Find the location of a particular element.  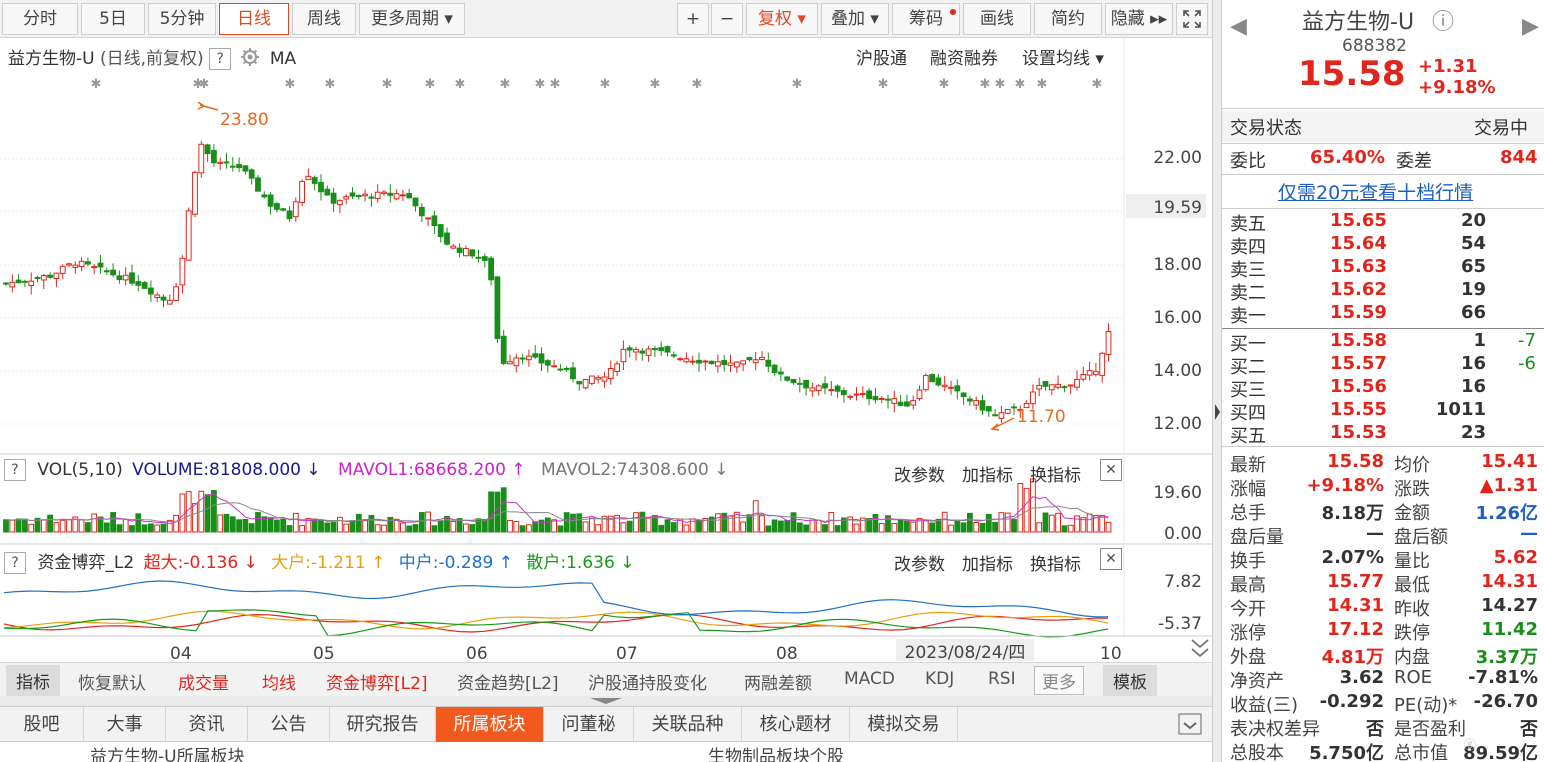

sell-level-price: 15.64 is located at coordinates (1358, 243).